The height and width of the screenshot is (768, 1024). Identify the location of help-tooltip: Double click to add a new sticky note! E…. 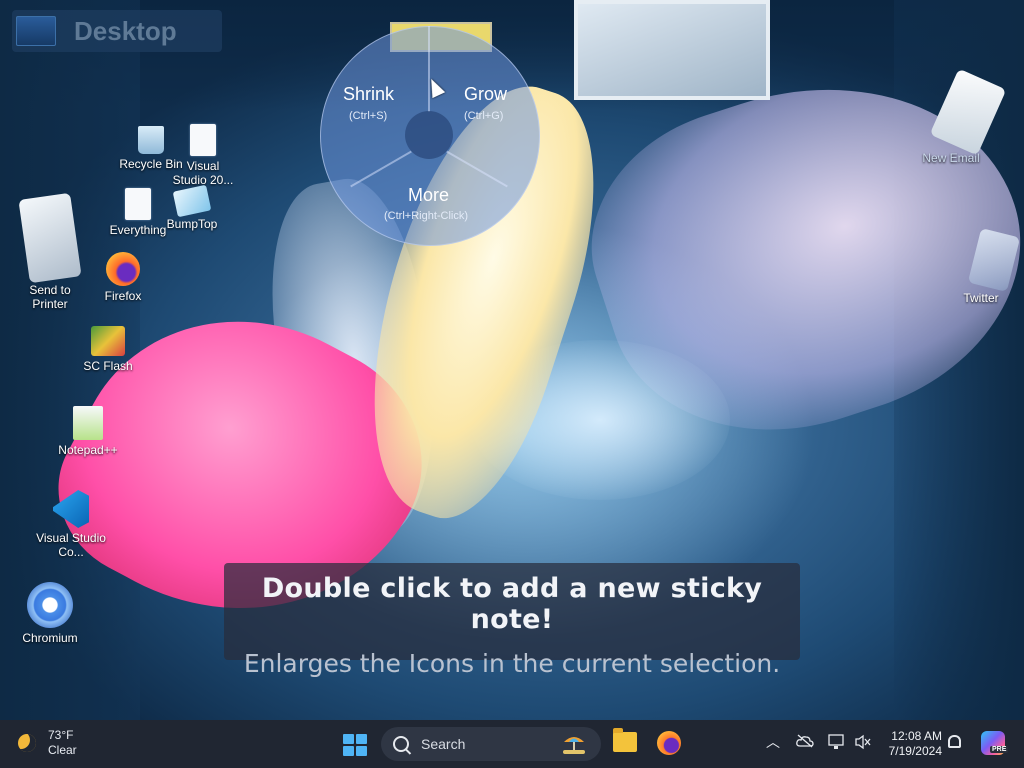
(512, 620).